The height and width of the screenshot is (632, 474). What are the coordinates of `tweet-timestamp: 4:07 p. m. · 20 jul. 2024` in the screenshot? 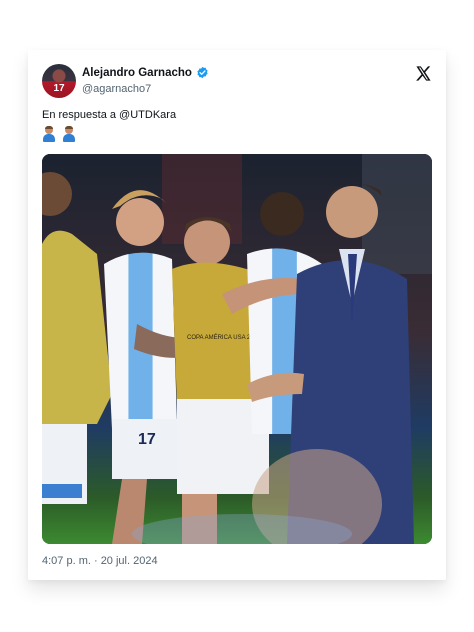 It's located at (100, 561).